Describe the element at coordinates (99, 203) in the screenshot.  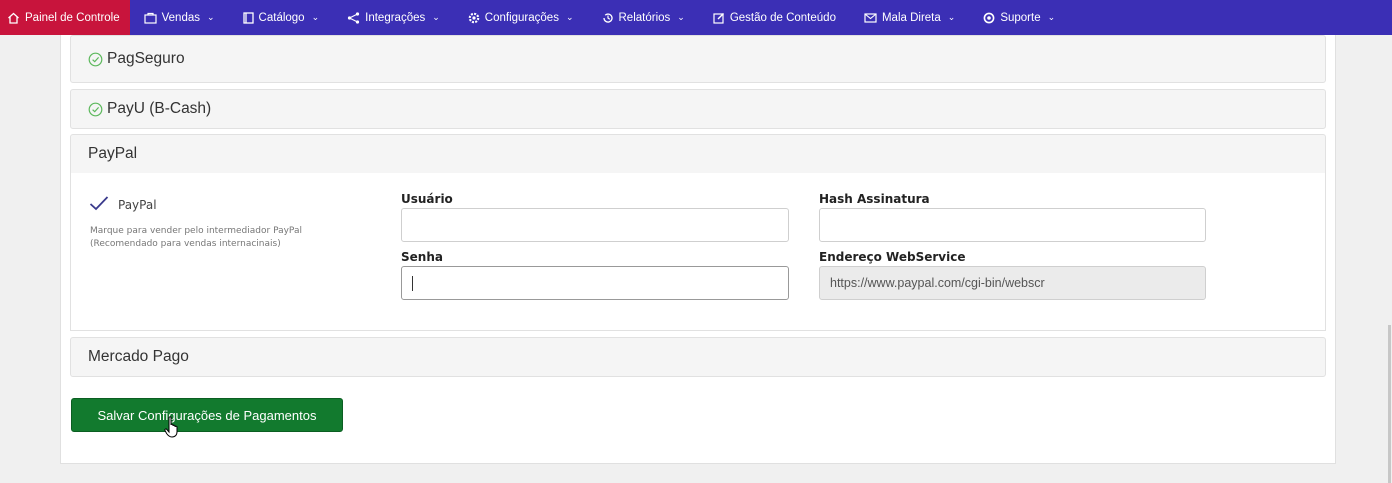
I see `checkmark-icon` at that location.